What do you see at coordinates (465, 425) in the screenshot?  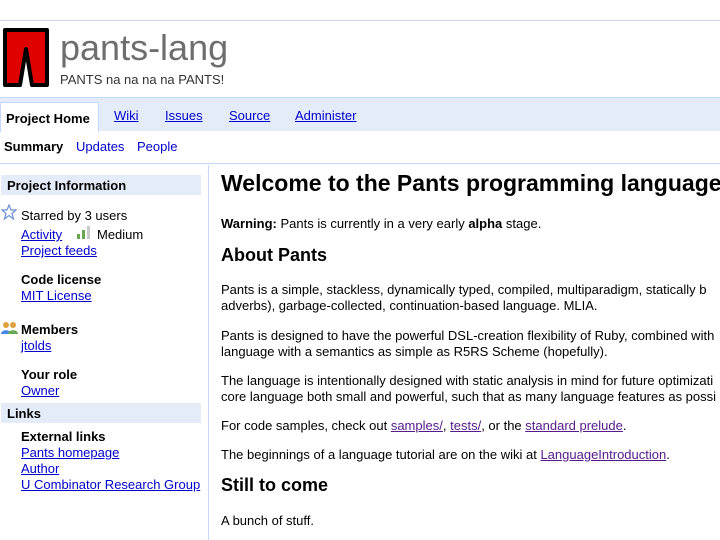 I see `tests-link: tests/` at bounding box center [465, 425].